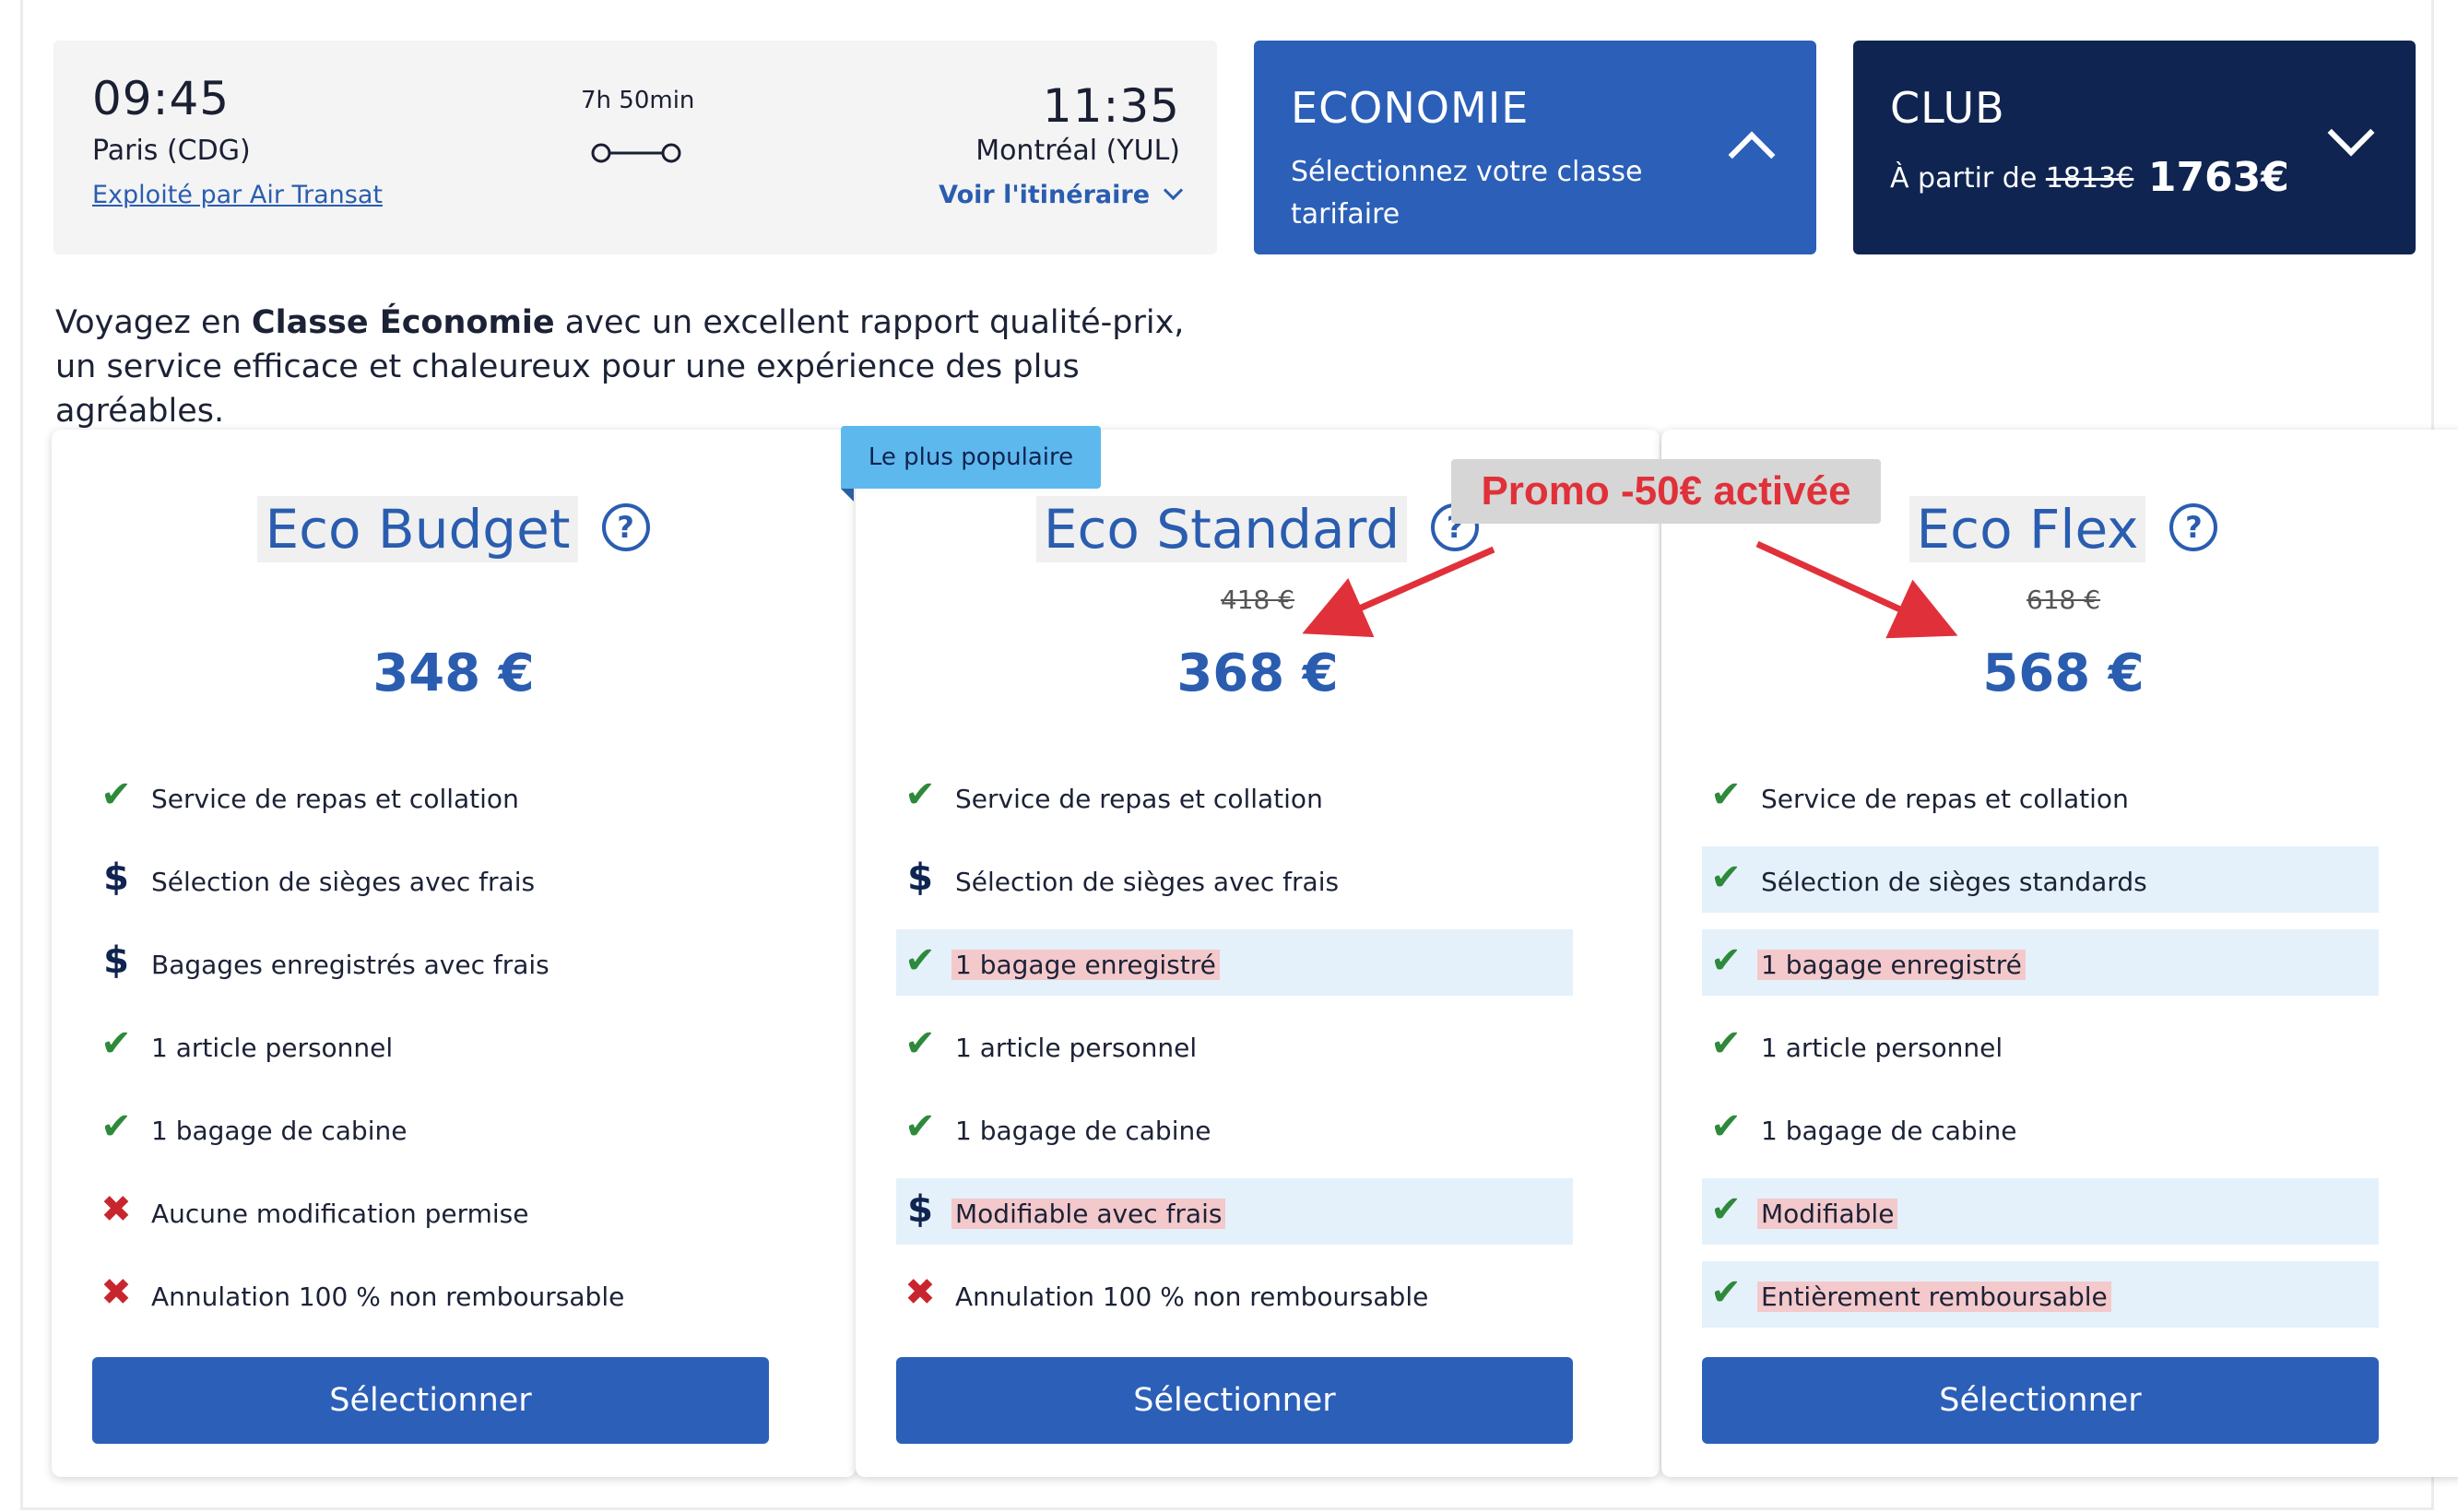  I want to click on view-itinerary-label: Voir l'itinéraire, so click(1044, 195).